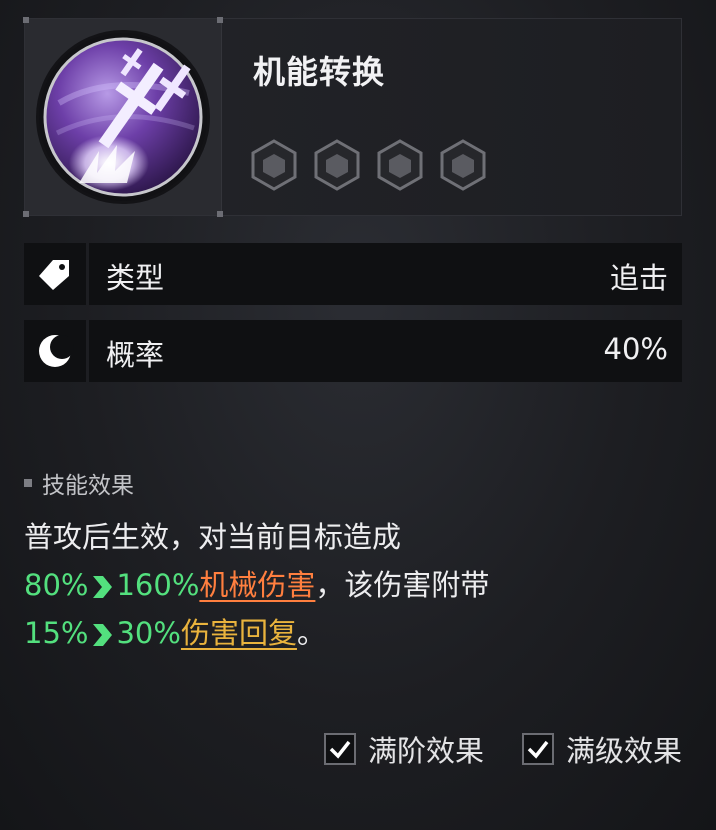 This screenshot has width=716, height=830. I want to click on stat-label: 类型, so click(135, 278).